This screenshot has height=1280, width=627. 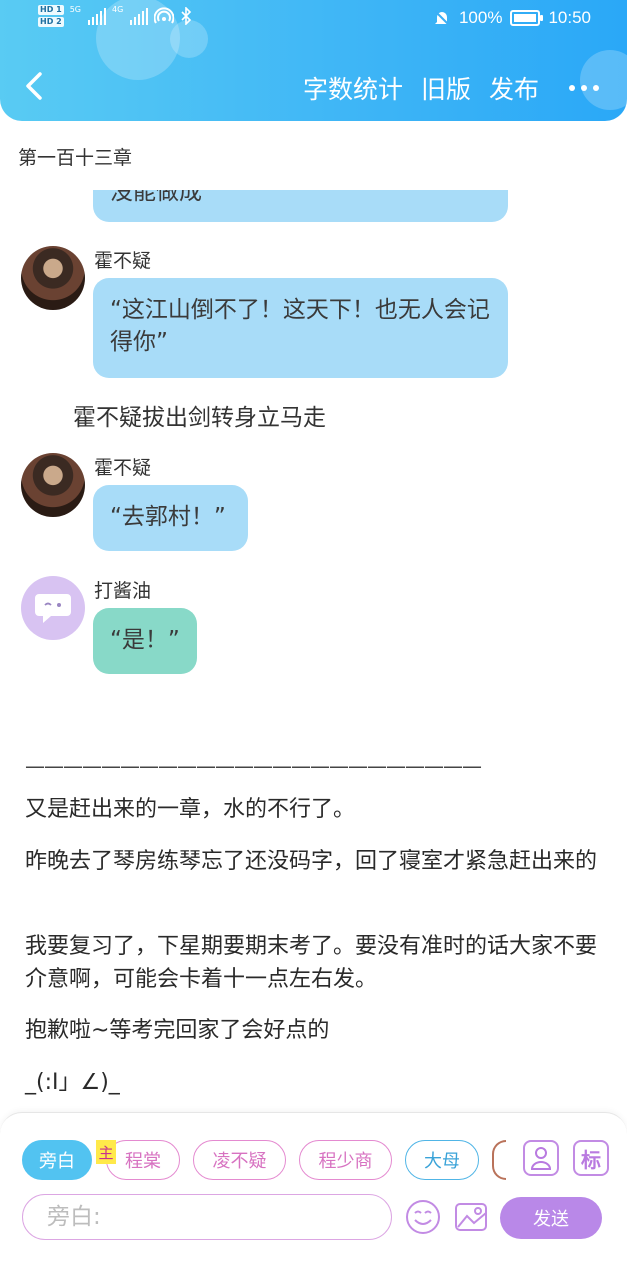 I want to click on word-count-button: 字数统计, so click(x=353, y=88).